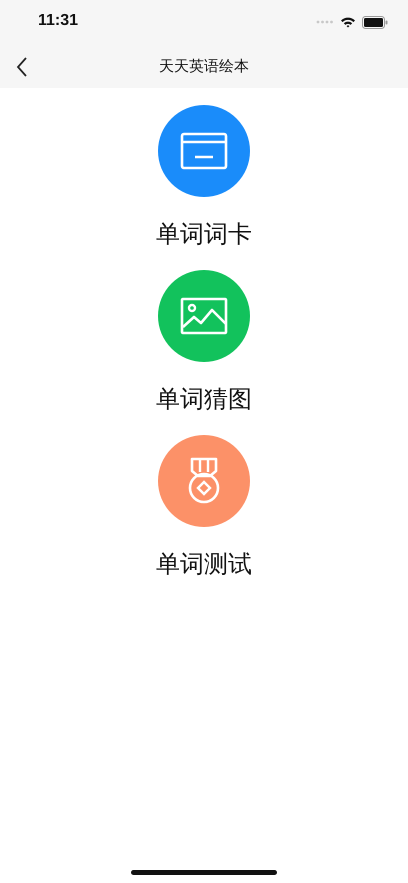 The image size is (408, 883). I want to click on status-time: 11:31, so click(58, 21).